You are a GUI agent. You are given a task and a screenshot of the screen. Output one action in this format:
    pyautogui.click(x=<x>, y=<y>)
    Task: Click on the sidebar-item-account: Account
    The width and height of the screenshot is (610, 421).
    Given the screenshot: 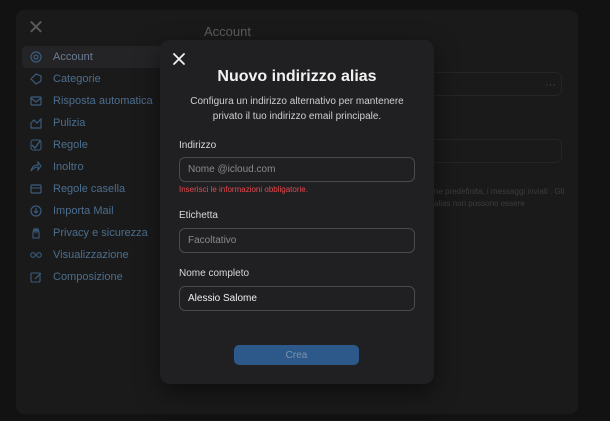 What is the action you would take?
    pyautogui.click(x=97, y=57)
    